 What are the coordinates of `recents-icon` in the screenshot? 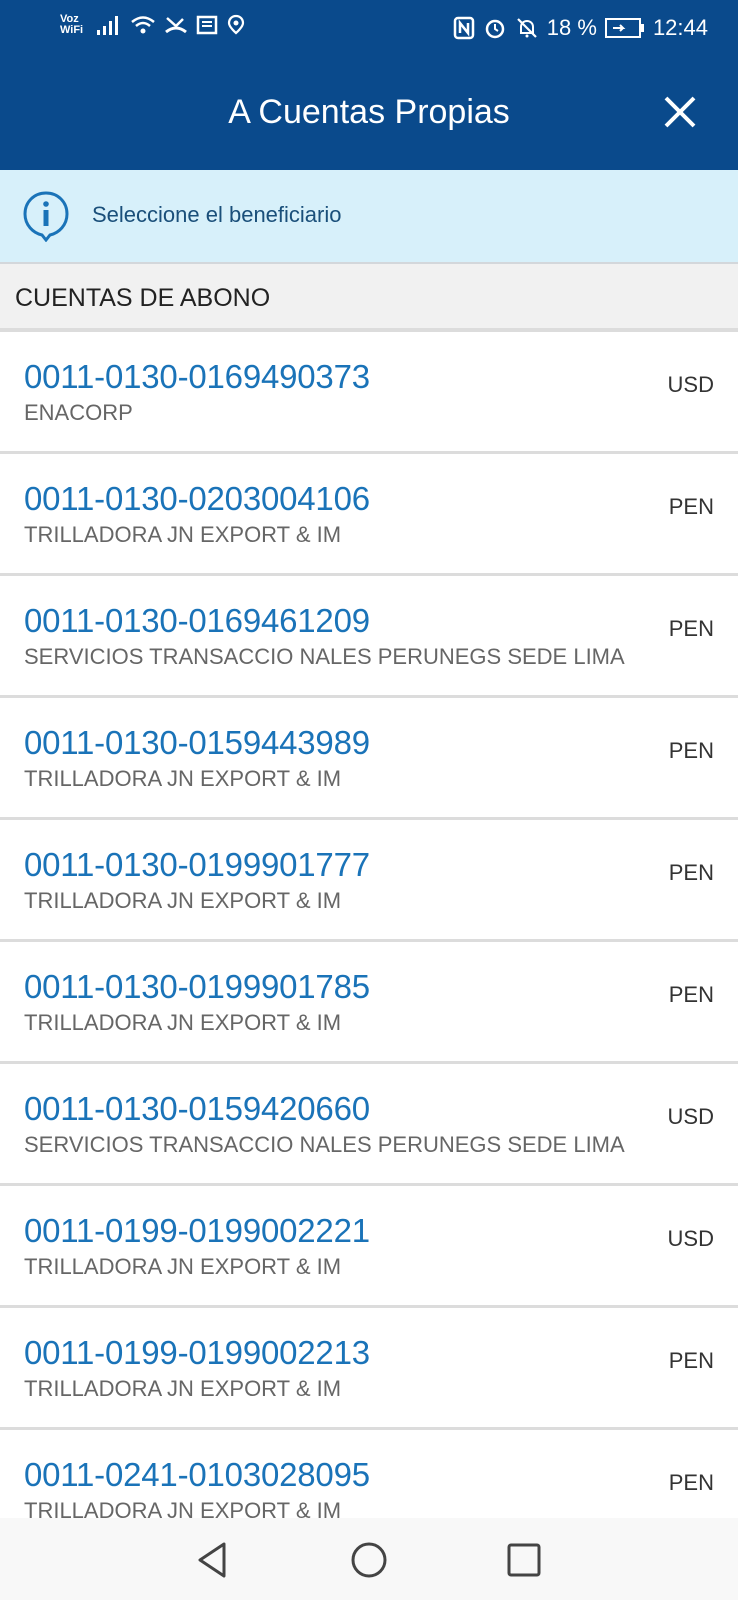 It's located at (524, 1560).